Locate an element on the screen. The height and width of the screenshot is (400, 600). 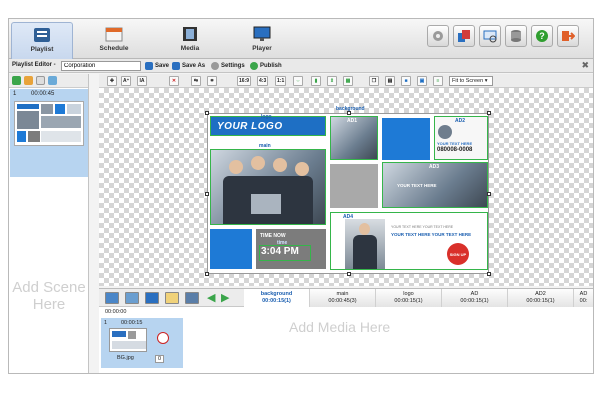
copy-scene-icon is located at coordinates (40, 80).